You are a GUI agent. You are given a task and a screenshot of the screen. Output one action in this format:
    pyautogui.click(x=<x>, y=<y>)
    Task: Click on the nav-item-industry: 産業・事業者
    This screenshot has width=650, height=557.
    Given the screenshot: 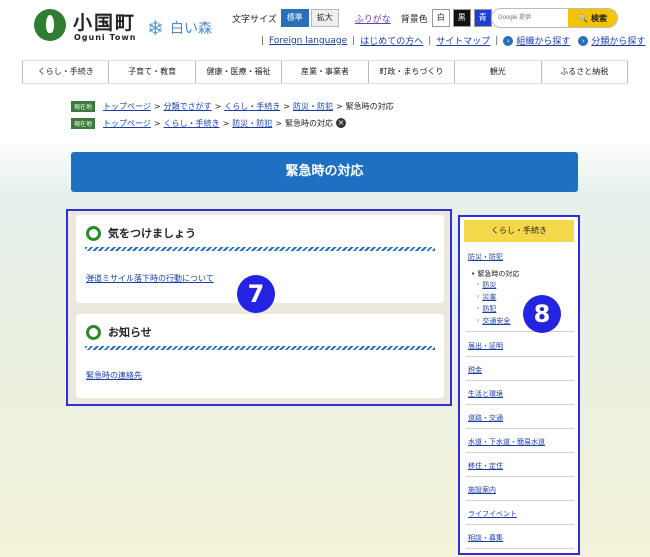 What is the action you would take?
    pyautogui.click(x=324, y=72)
    